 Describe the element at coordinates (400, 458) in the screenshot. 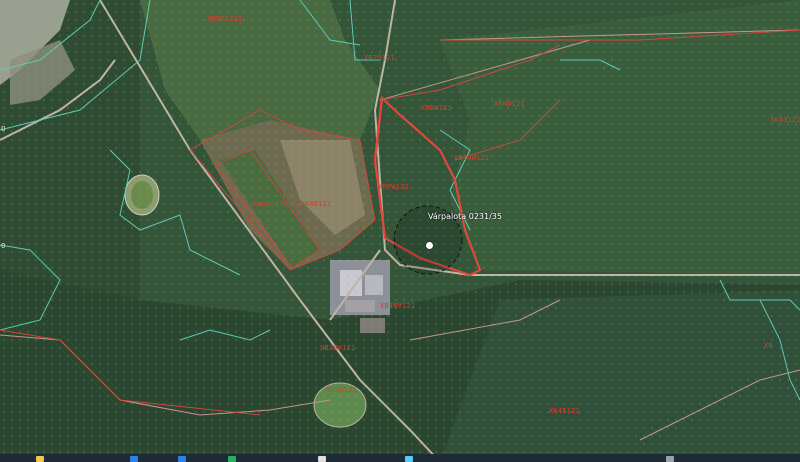

I see `taskbar` at that location.